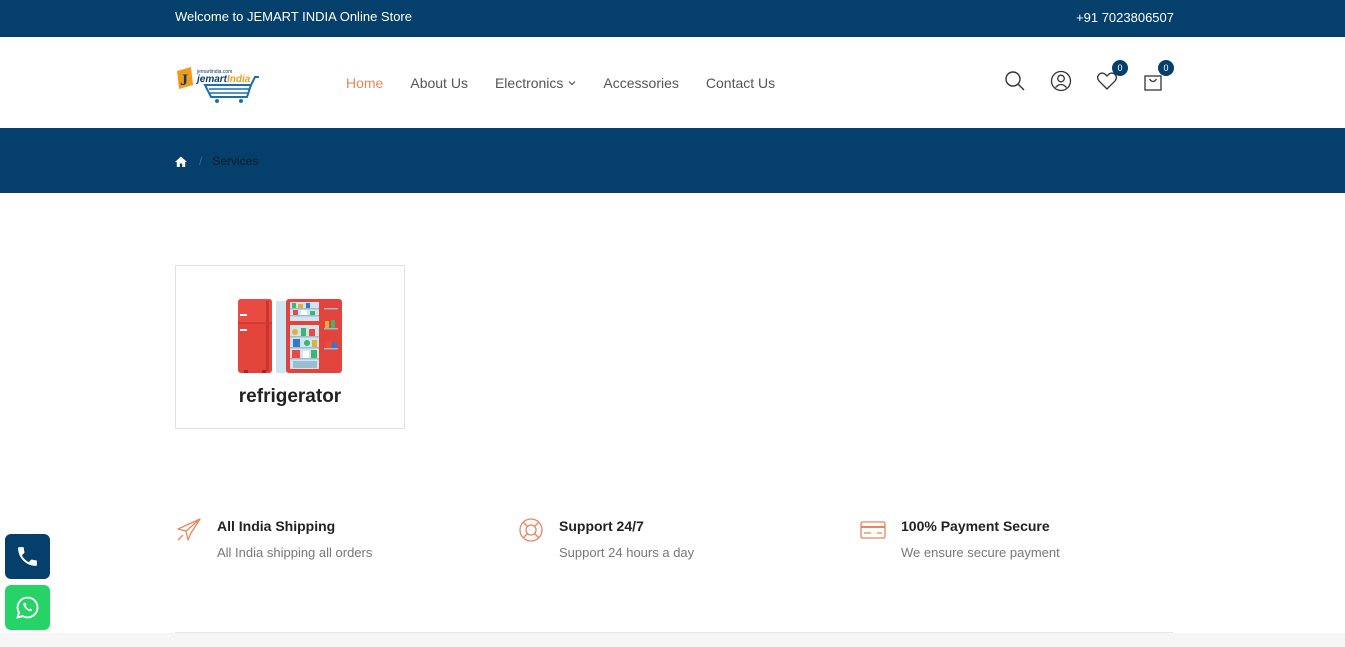 This screenshot has height=647, width=1345. What do you see at coordinates (975, 526) in the screenshot?
I see `feature-title: 100% Payment Secure` at bounding box center [975, 526].